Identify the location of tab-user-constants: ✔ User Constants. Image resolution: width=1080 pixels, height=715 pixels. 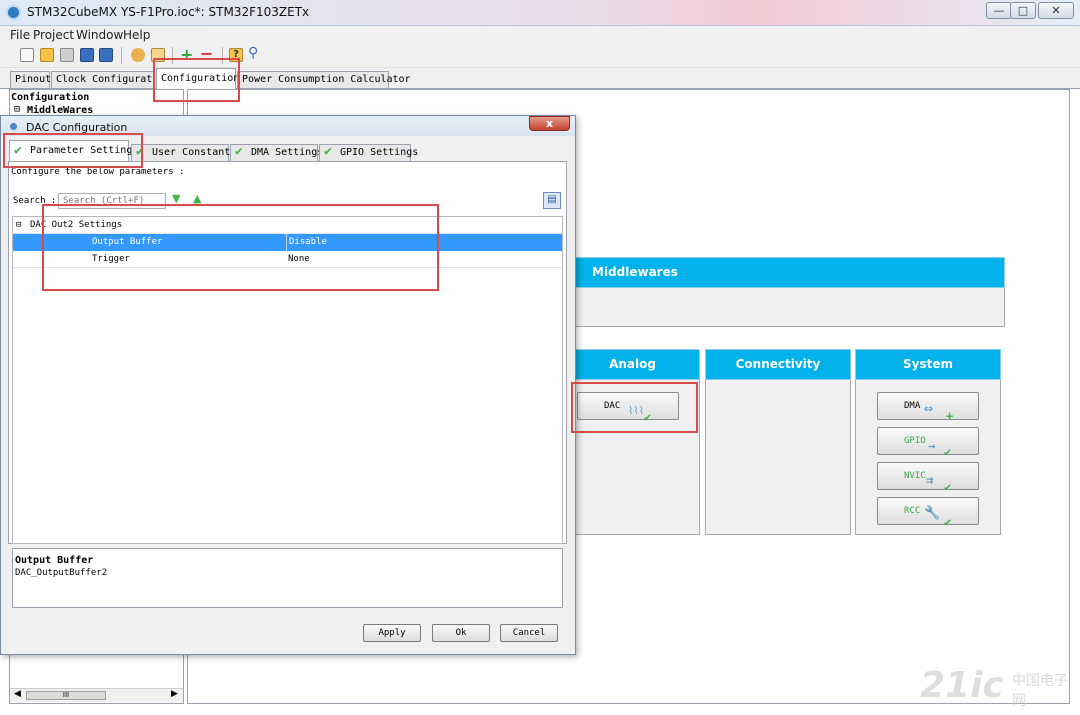
(183, 152).